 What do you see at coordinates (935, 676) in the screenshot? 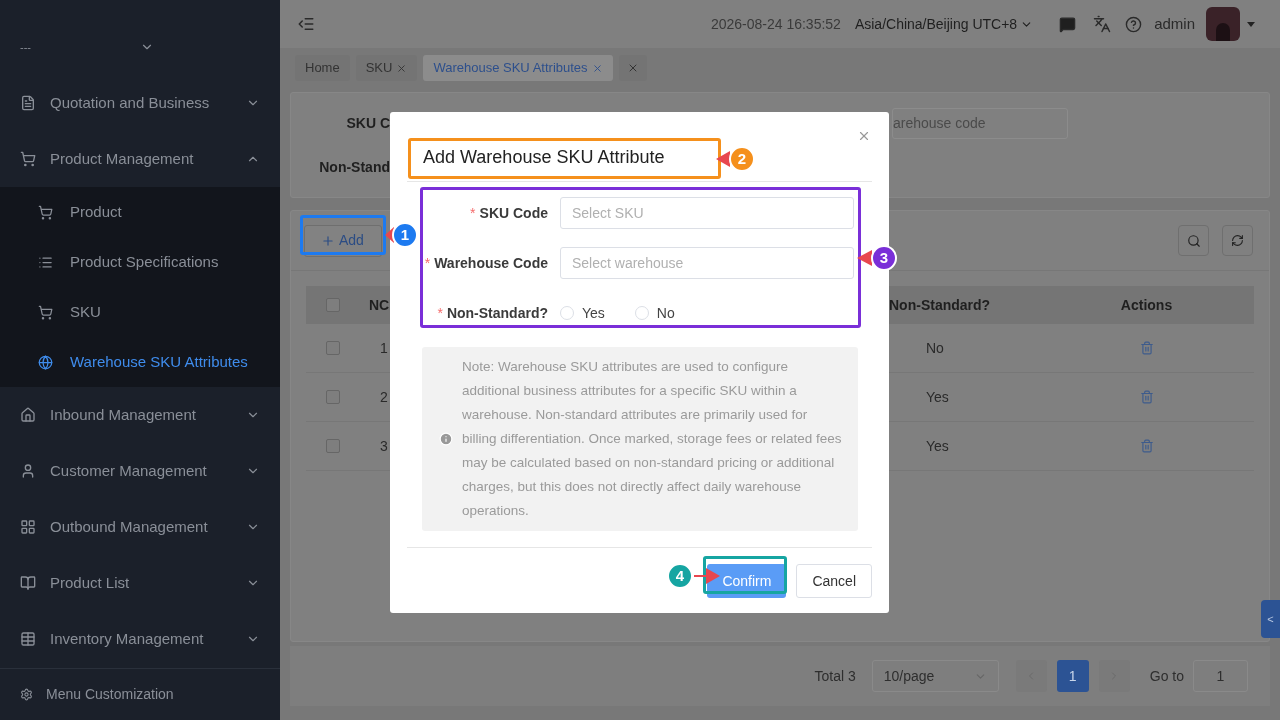
I see `page-size-select: 10/page` at bounding box center [935, 676].